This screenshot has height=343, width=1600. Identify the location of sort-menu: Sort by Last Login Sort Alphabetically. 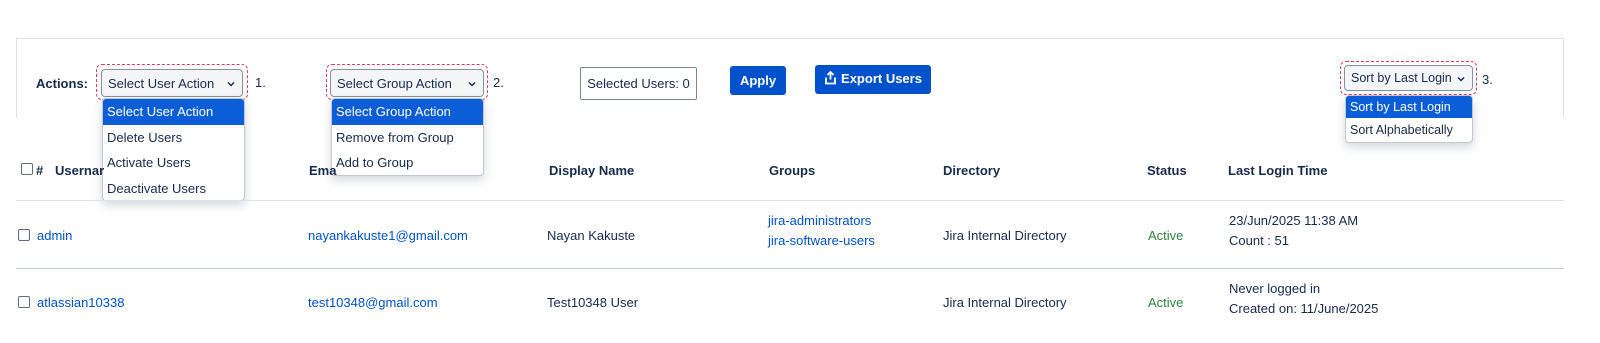
(1409, 119).